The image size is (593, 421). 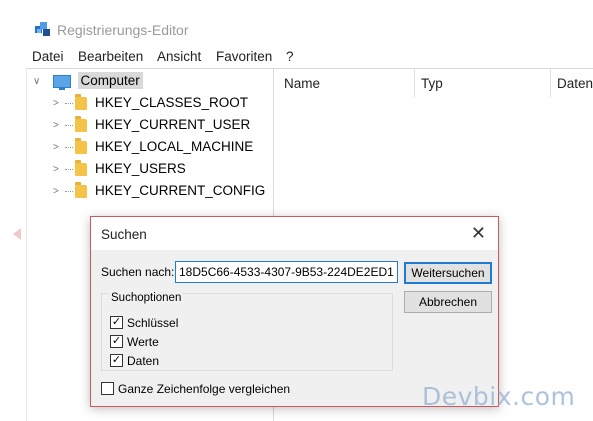 What do you see at coordinates (42, 29) in the screenshot?
I see `regedit-icon` at bounding box center [42, 29].